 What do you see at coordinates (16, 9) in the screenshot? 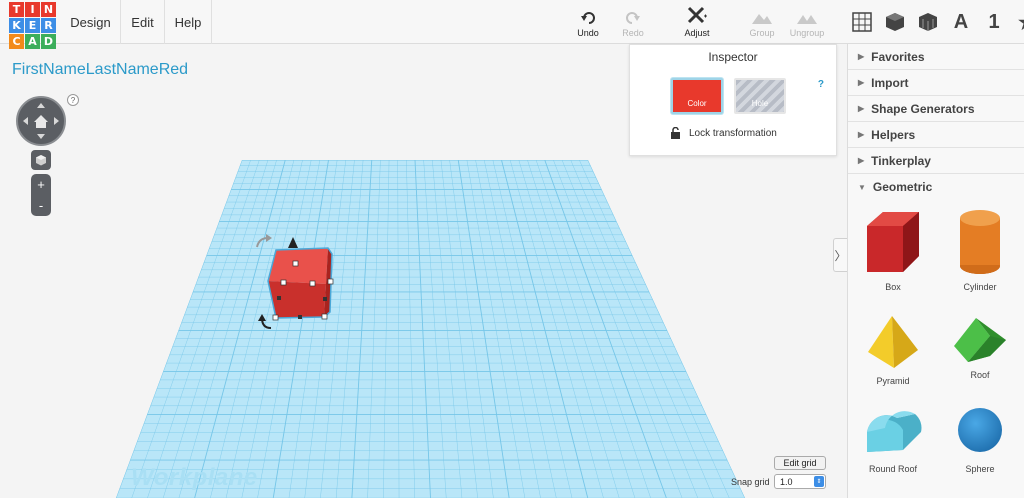
I see `logo-letter: T` at bounding box center [16, 9].